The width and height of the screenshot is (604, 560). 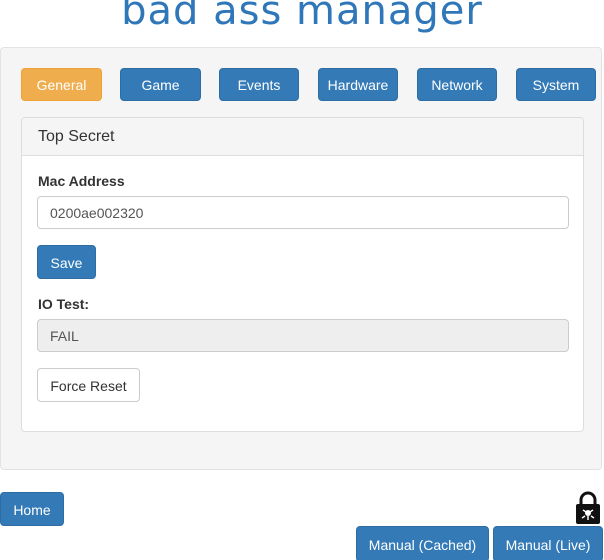 I want to click on tab-hardware: Hardware, so click(x=358, y=84).